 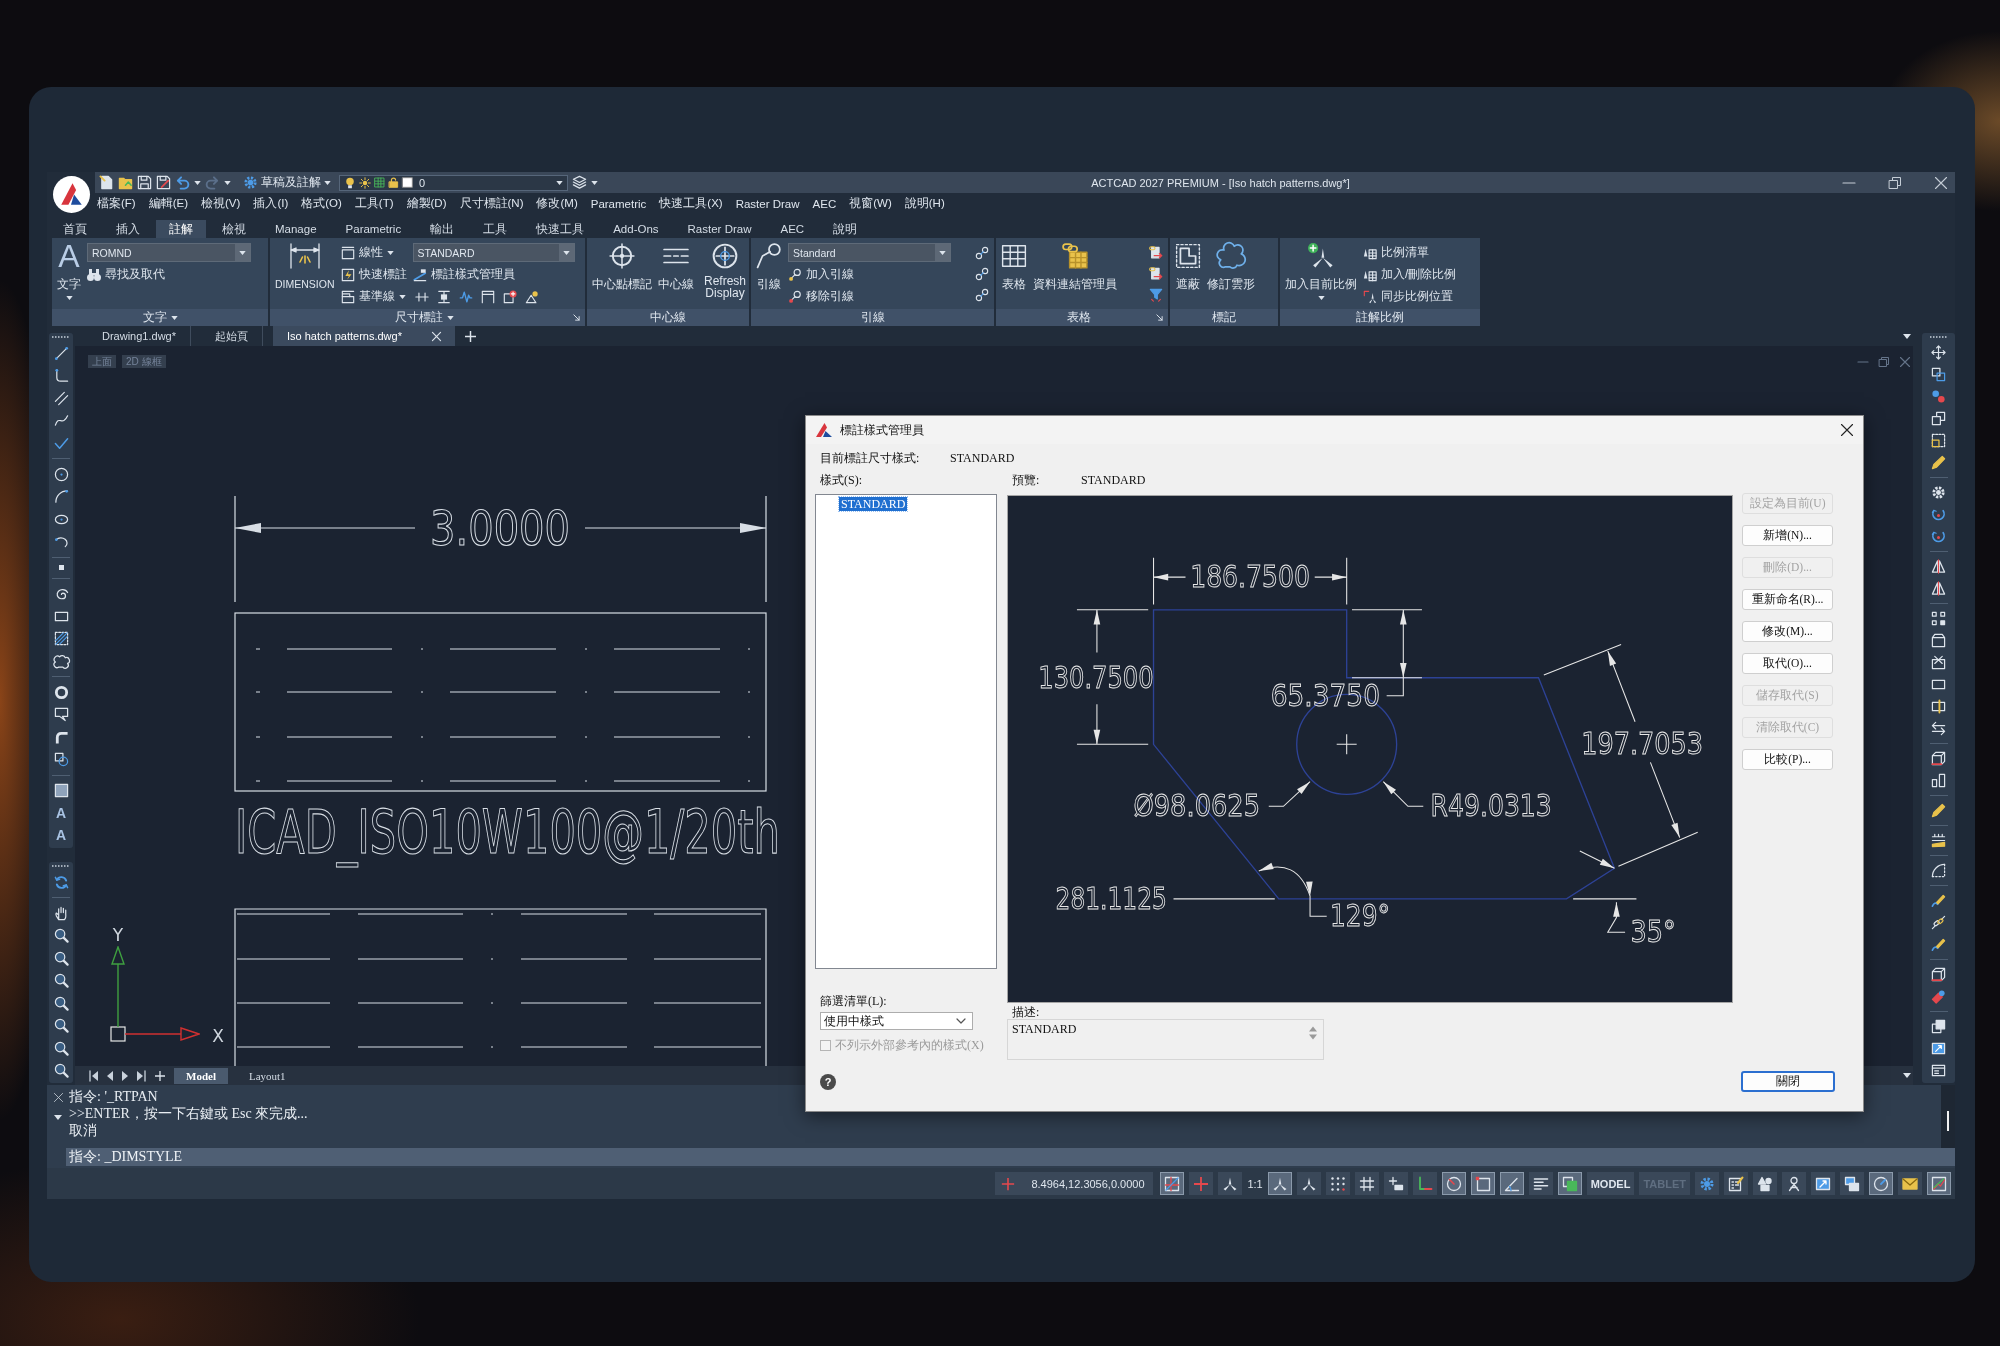 What do you see at coordinates (61, 375) in the screenshot?
I see `polyline-icon` at bounding box center [61, 375].